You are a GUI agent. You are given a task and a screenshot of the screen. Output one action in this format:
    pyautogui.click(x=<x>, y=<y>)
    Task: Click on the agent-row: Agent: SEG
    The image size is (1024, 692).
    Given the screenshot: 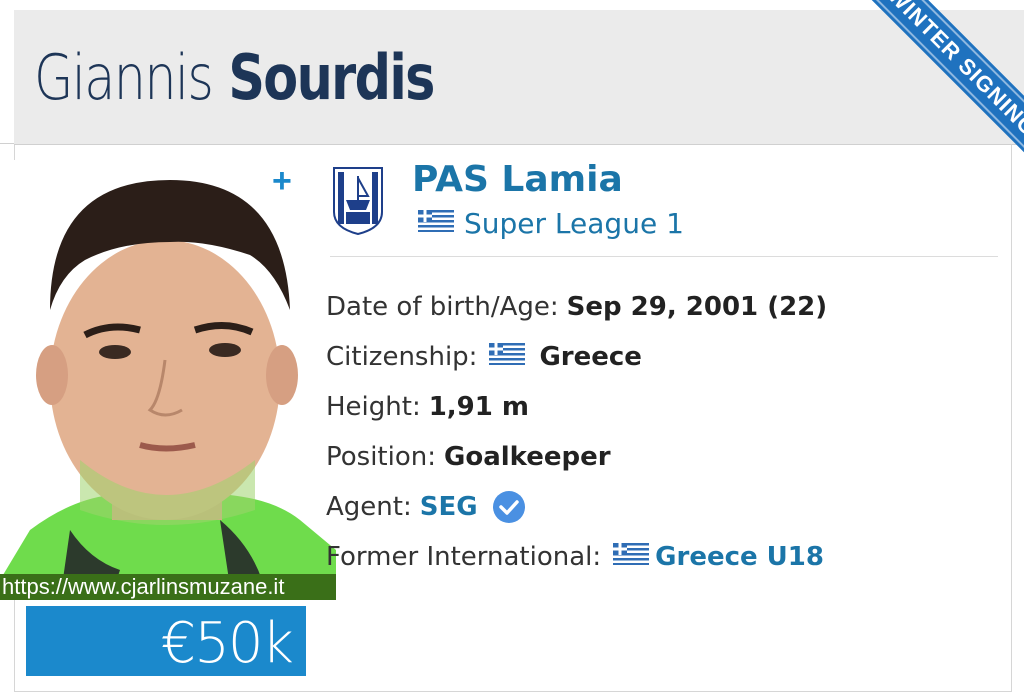 What is the action you would take?
    pyautogui.click(x=576, y=507)
    